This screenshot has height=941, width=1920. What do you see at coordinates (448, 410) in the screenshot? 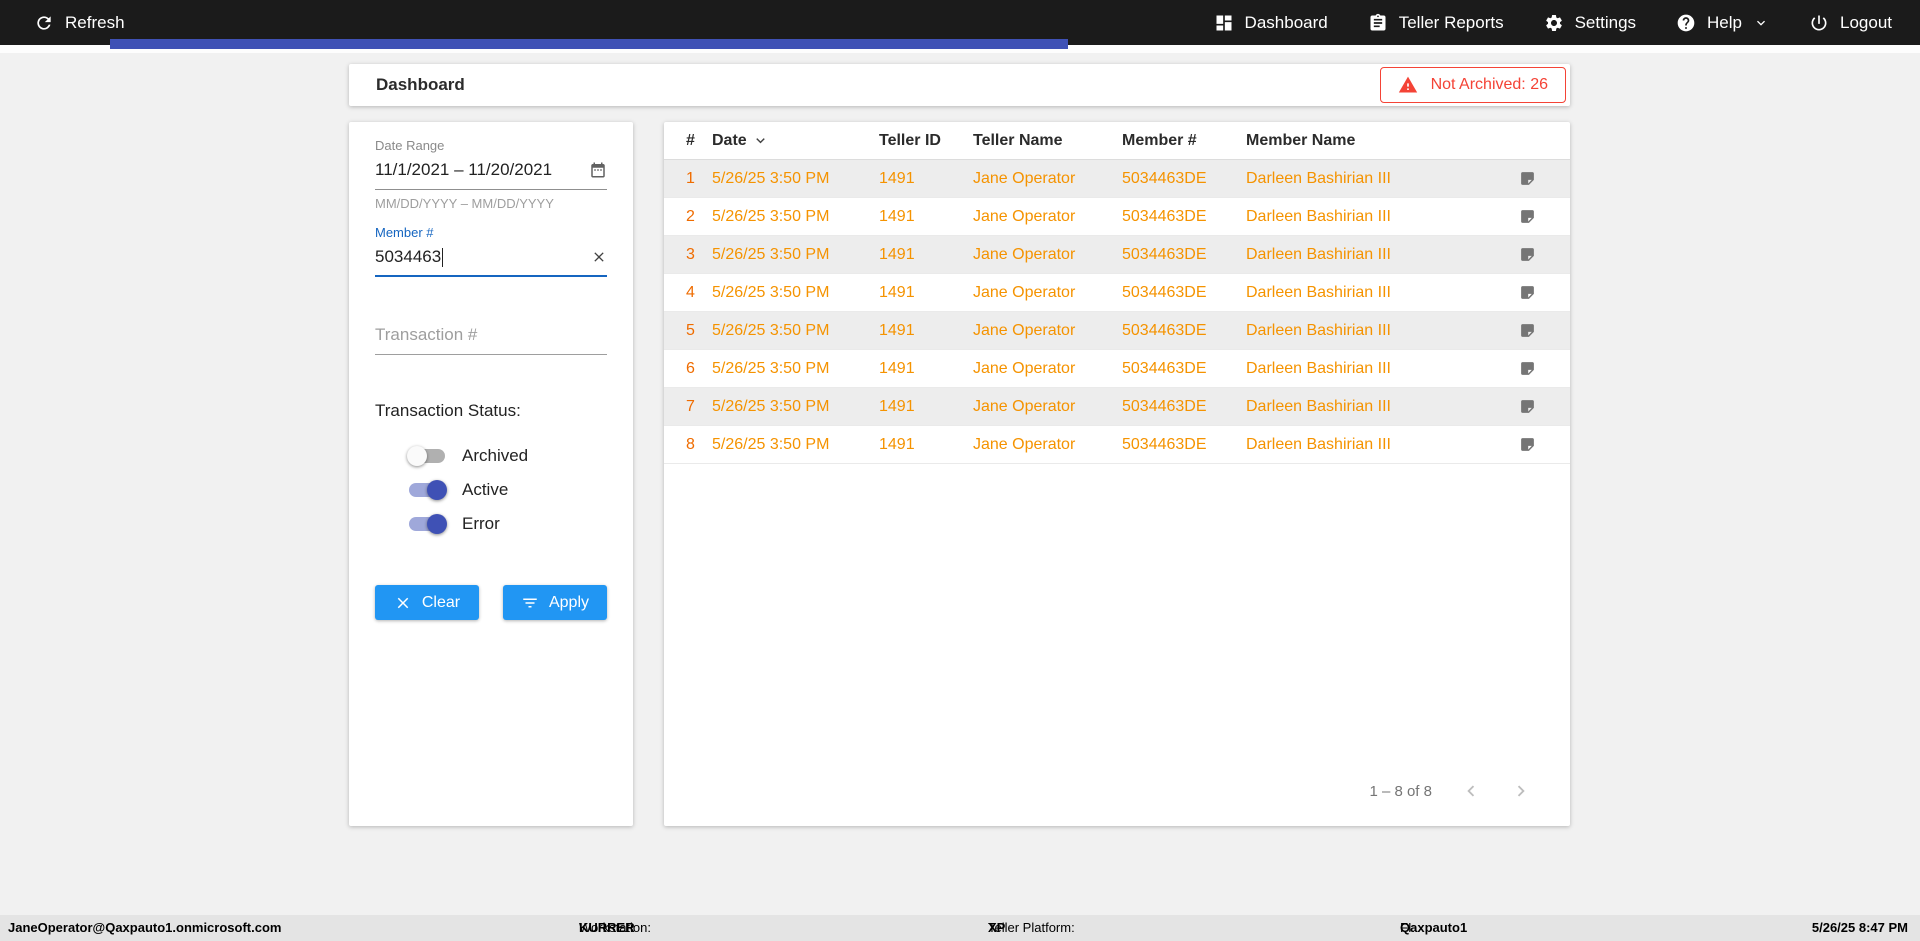
I see `transaction-status-label: Transaction Status:` at bounding box center [448, 410].